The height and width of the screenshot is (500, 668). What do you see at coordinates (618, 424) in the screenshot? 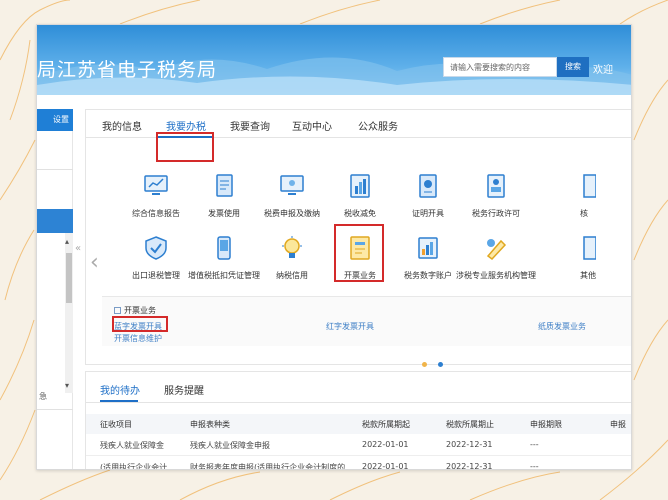
I see `column-header: 申报` at bounding box center [618, 424].